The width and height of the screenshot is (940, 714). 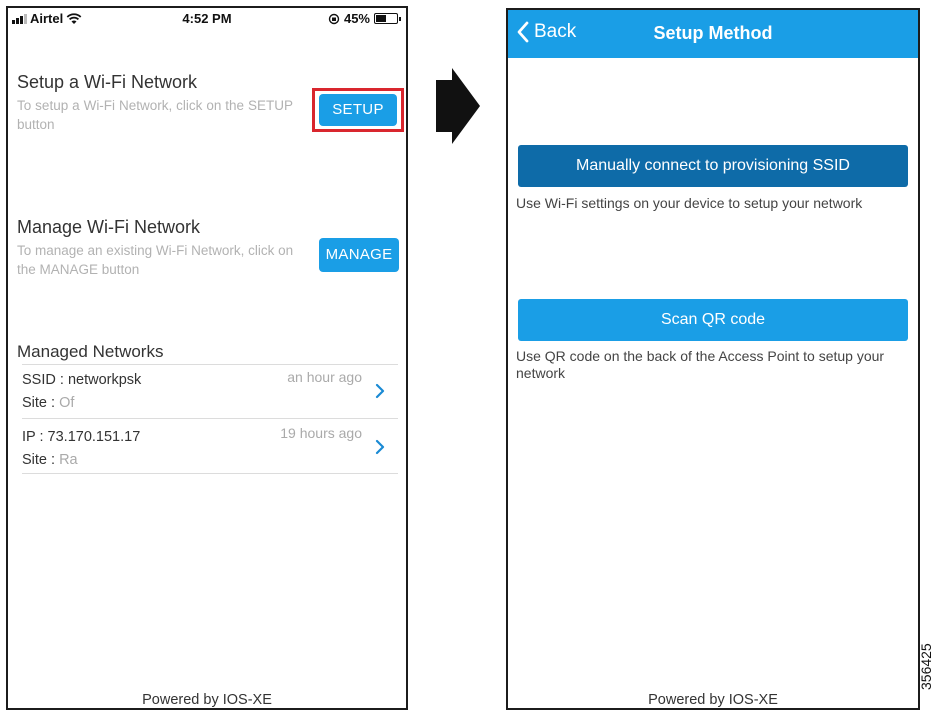 I want to click on network-primary: IP : 73.170.151.17, so click(x=81, y=437).